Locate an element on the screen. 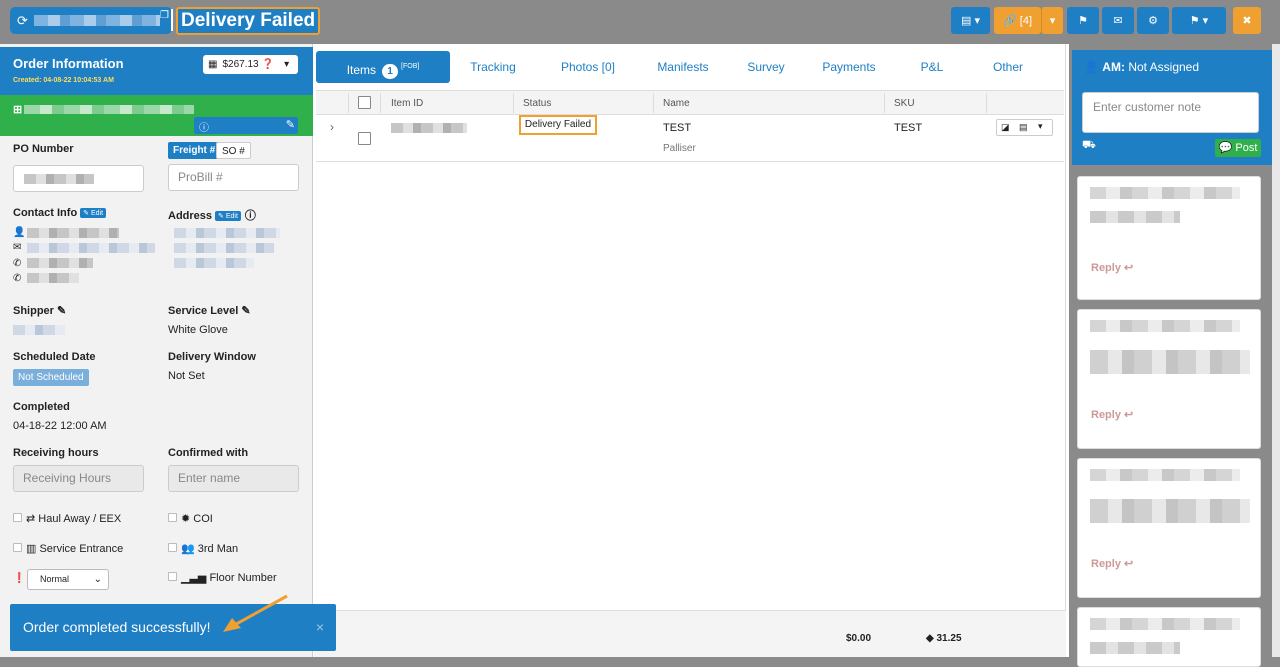  copy-icon: ❐ is located at coordinates (164, 15).